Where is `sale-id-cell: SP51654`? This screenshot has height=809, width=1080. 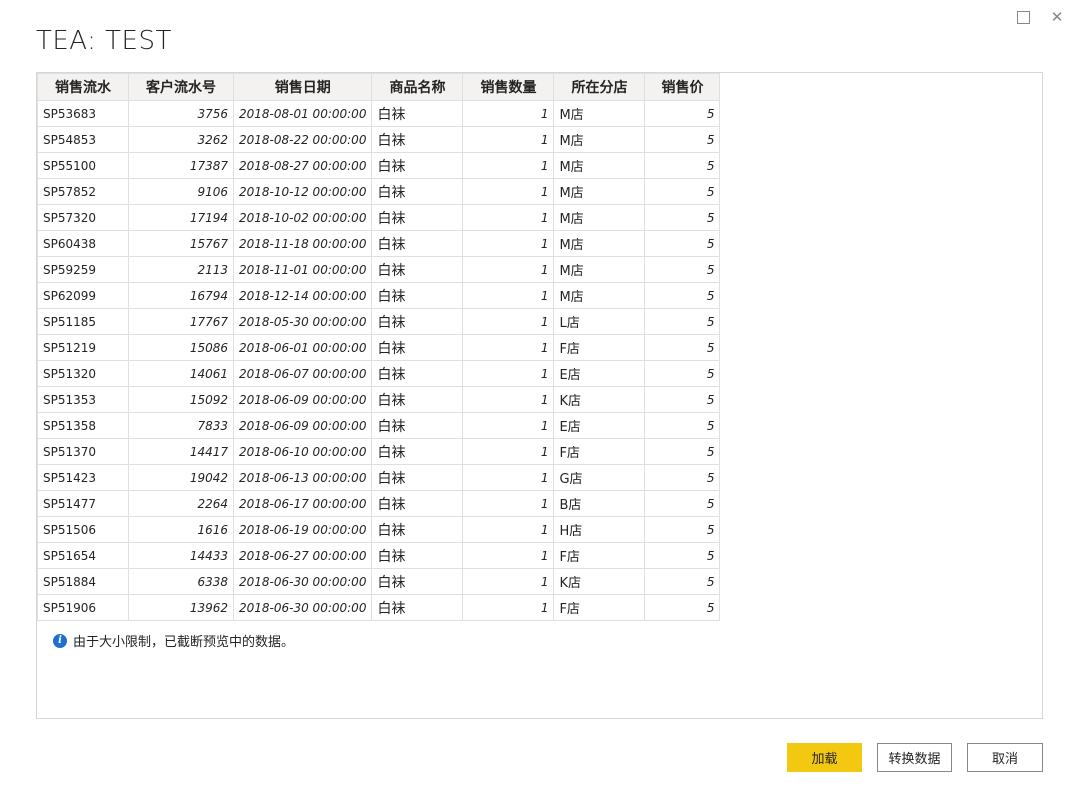
sale-id-cell: SP51654 is located at coordinates (83, 555).